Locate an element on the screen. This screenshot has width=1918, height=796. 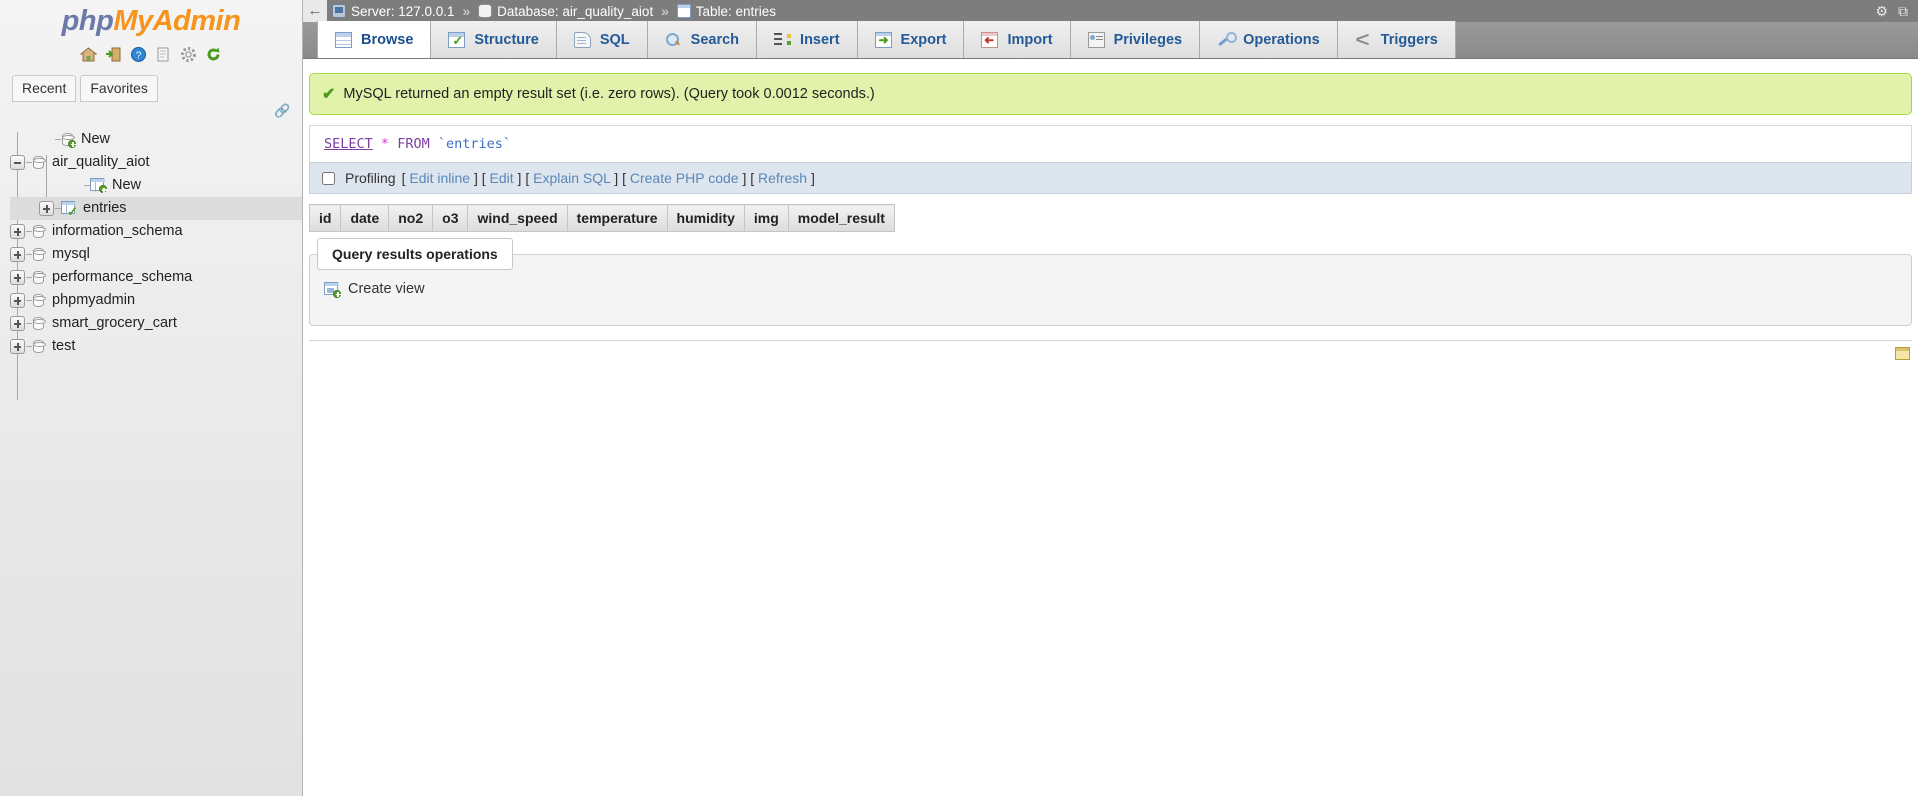
breadcrumb-server: Server: 127.0.0.1 is located at coordinates (393, 11).